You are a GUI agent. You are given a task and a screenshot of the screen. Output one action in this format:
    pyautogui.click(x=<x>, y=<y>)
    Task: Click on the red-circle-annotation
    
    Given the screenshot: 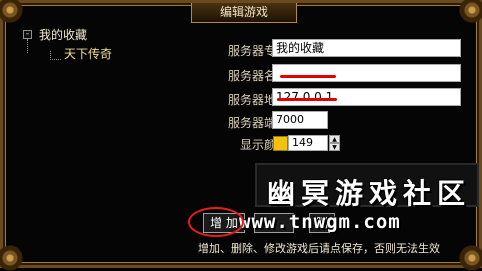 What is the action you would take?
    pyautogui.click(x=216, y=222)
    